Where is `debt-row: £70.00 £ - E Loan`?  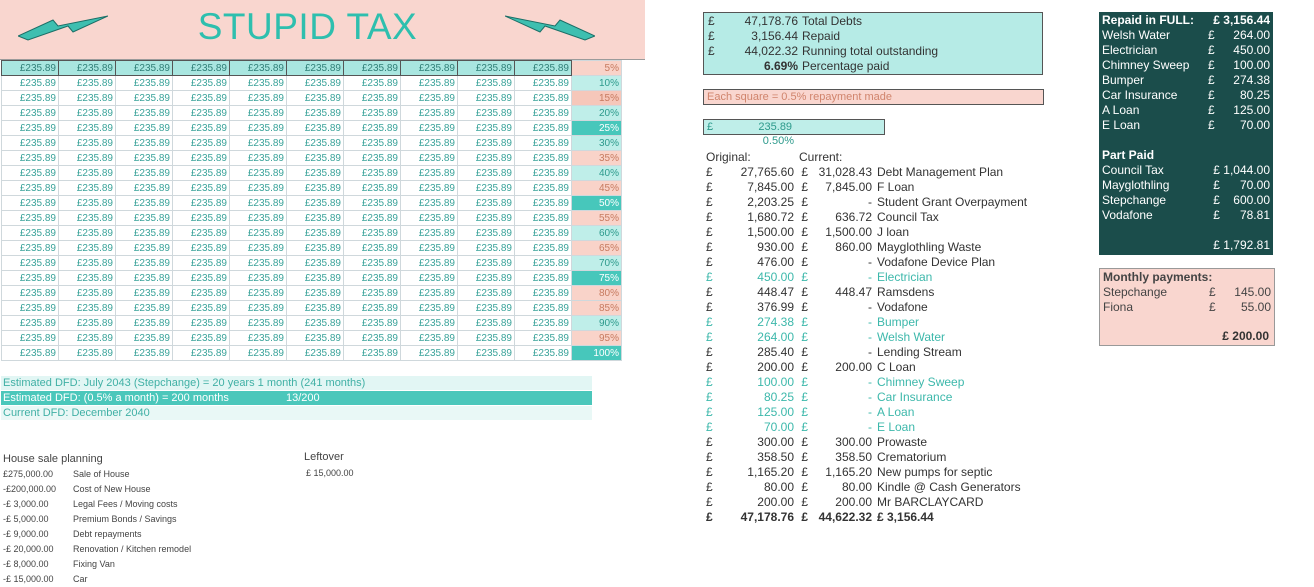 debt-row: £70.00 £ - E Loan is located at coordinates (810, 427).